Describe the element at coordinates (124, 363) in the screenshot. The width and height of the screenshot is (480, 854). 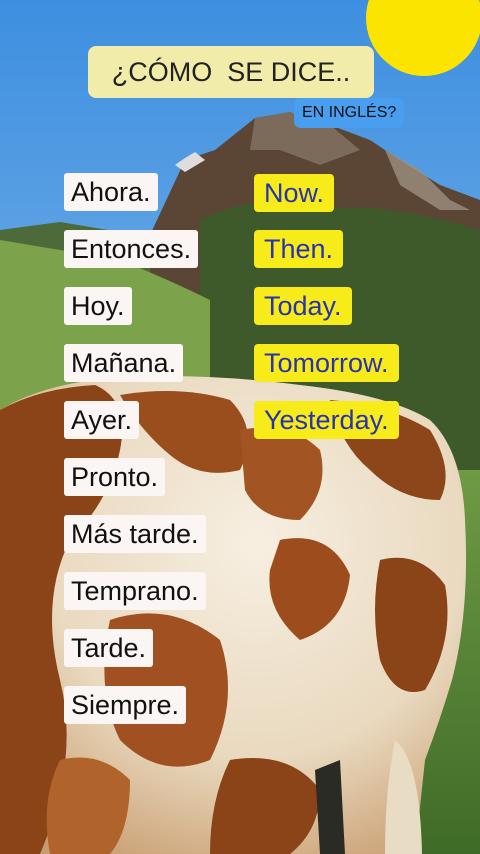
I see `spanish-word: Mañana.` at that location.